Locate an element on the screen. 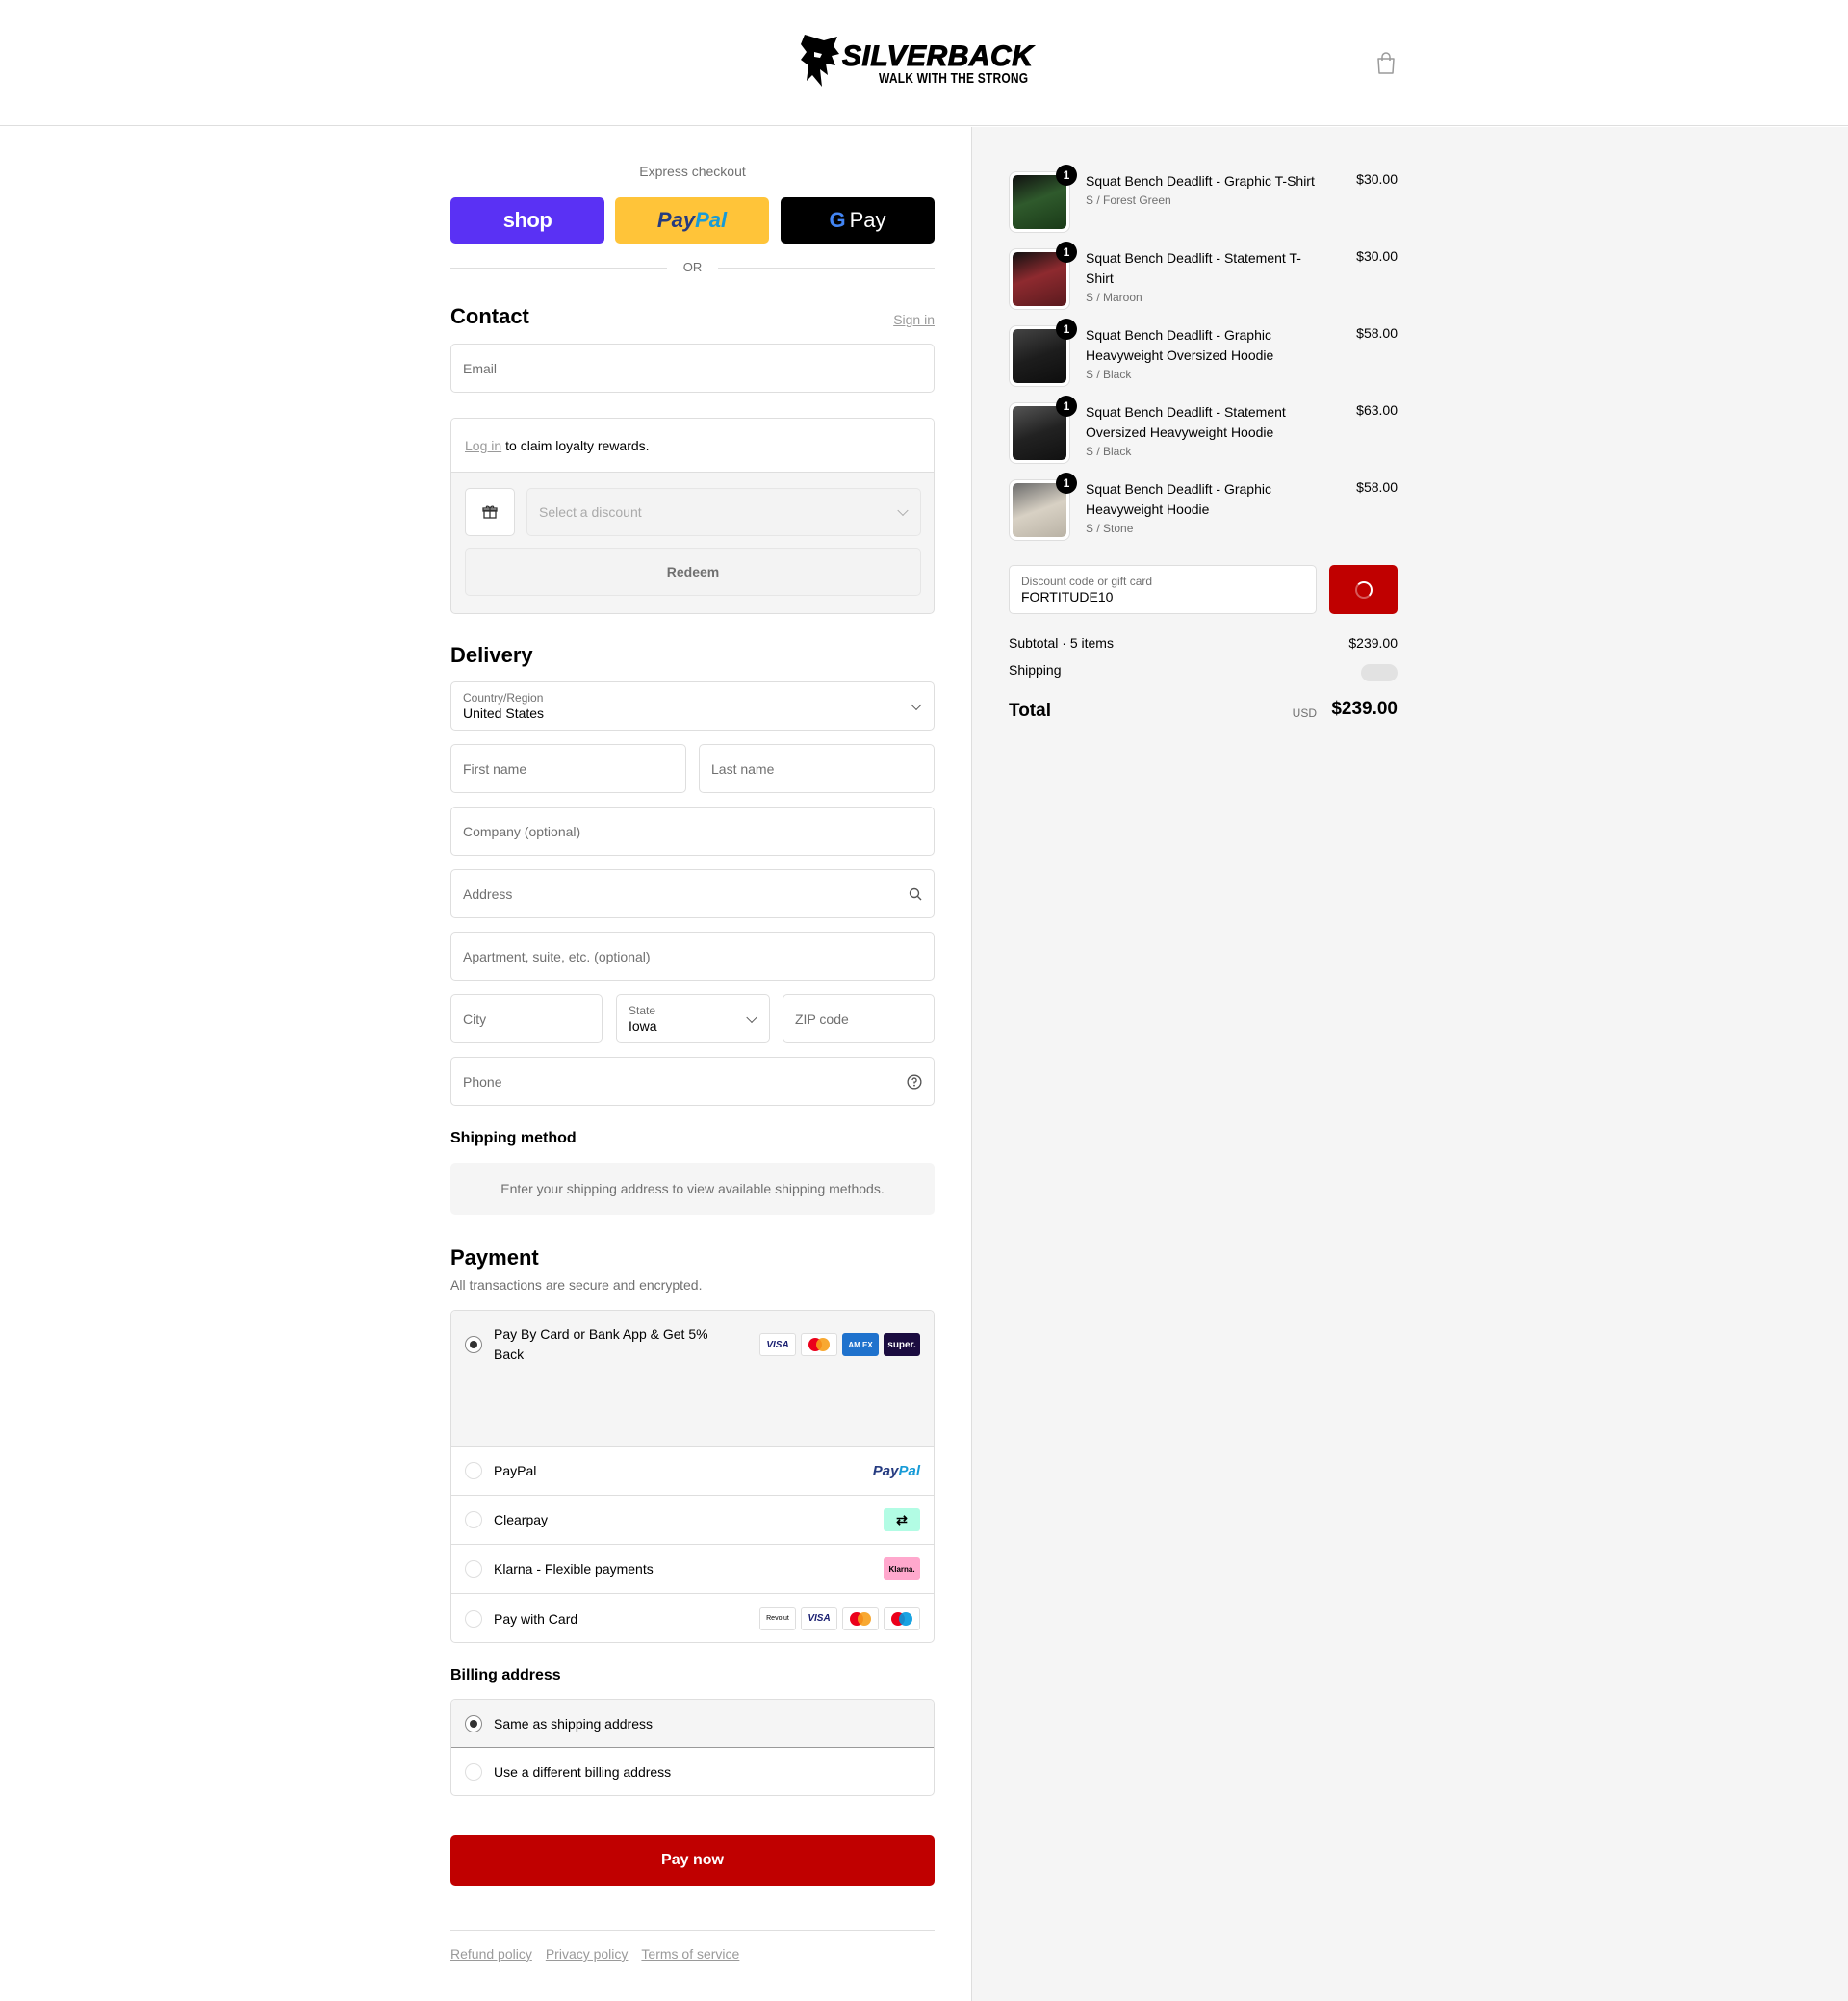 The width and height of the screenshot is (1848, 2001). subtotal-value: $239.00 is located at coordinates (1373, 643).